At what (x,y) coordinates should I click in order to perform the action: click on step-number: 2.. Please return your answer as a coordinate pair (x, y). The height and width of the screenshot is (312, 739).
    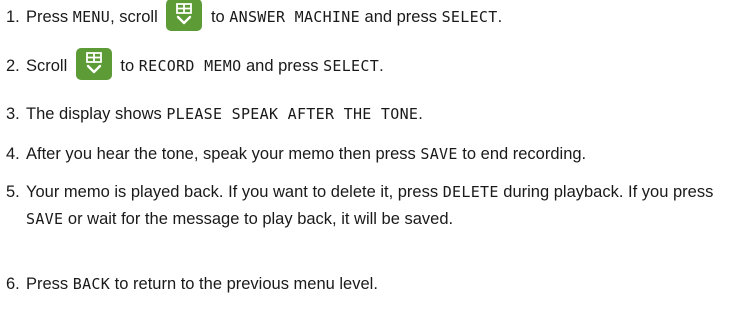
    Looking at the image, I should click on (13, 66).